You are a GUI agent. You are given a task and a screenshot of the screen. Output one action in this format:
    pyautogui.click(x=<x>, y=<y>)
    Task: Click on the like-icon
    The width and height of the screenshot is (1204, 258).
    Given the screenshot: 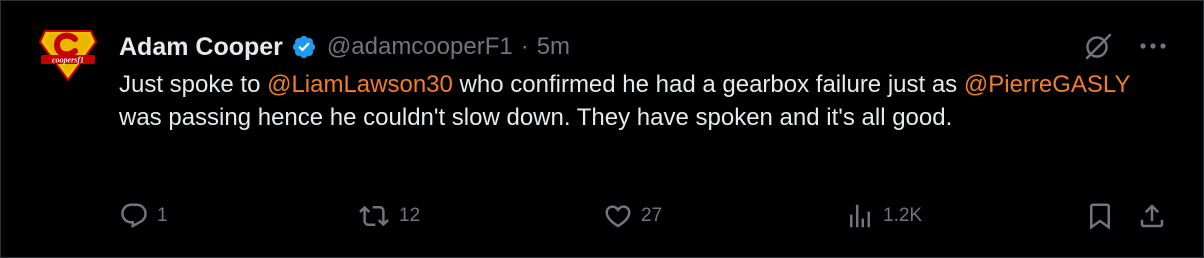 What is the action you would take?
    pyautogui.click(x=618, y=216)
    